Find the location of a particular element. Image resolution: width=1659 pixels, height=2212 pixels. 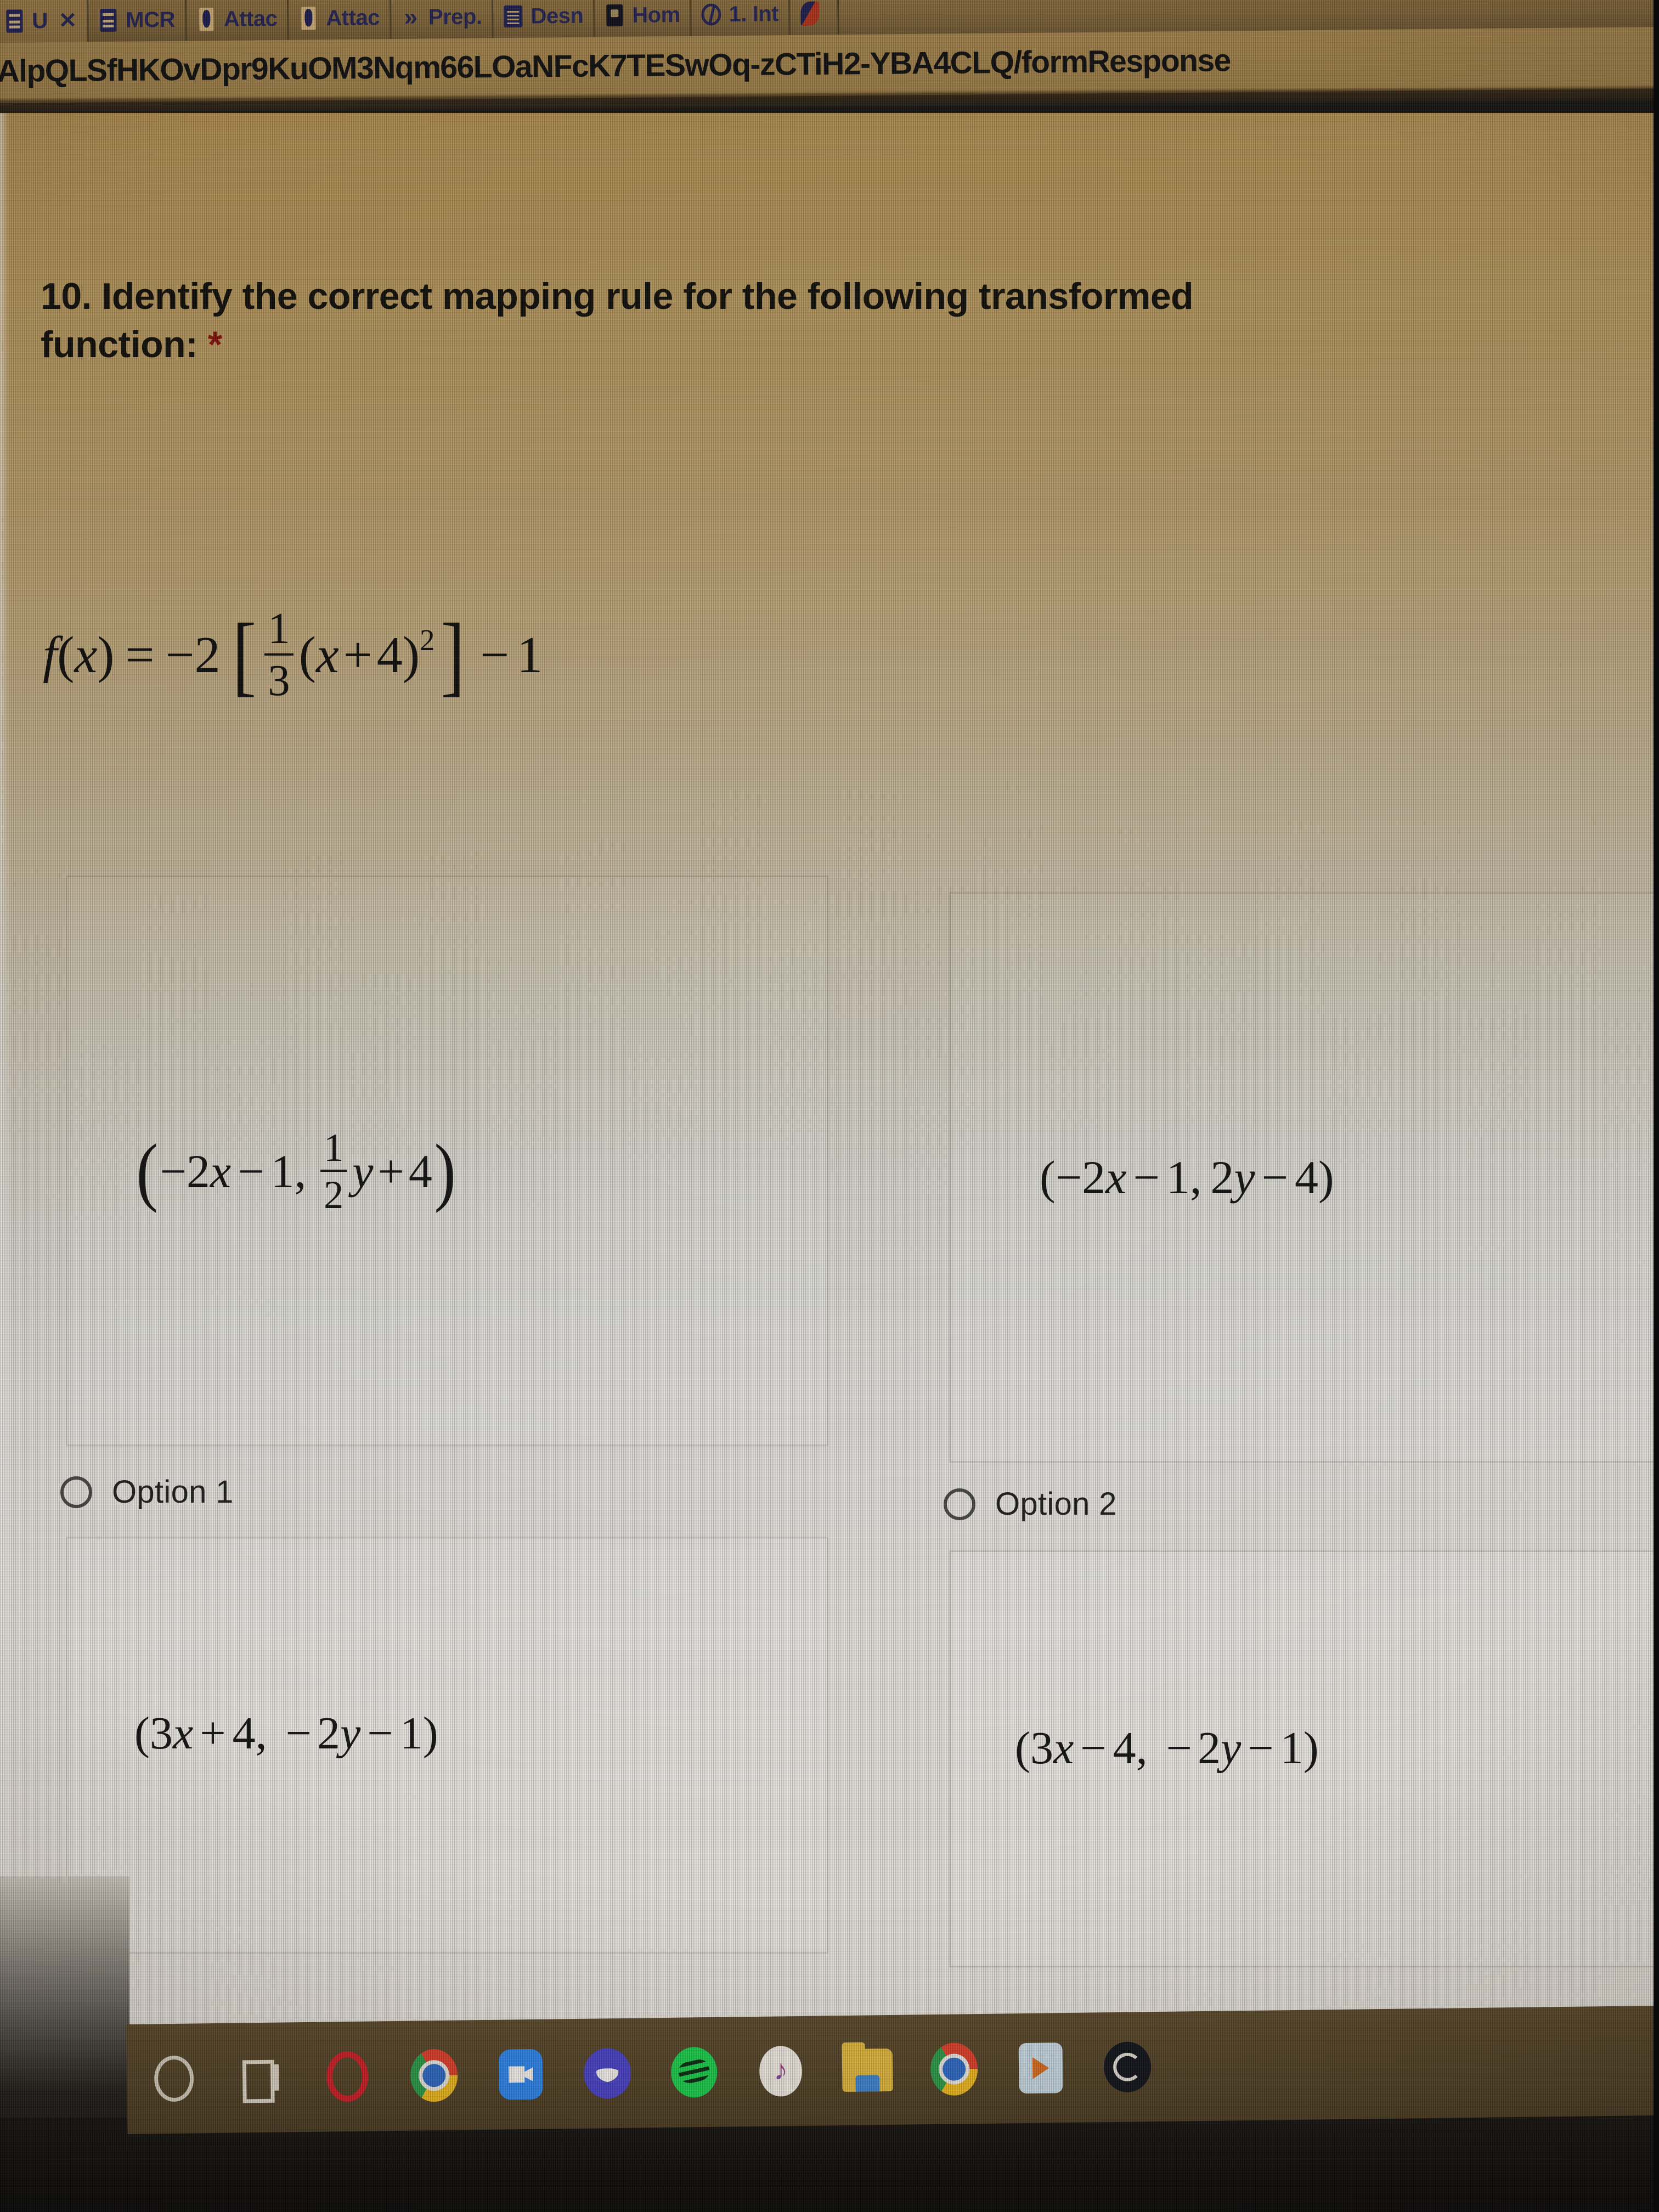

o3-y-var: y is located at coordinates (350, 1733).